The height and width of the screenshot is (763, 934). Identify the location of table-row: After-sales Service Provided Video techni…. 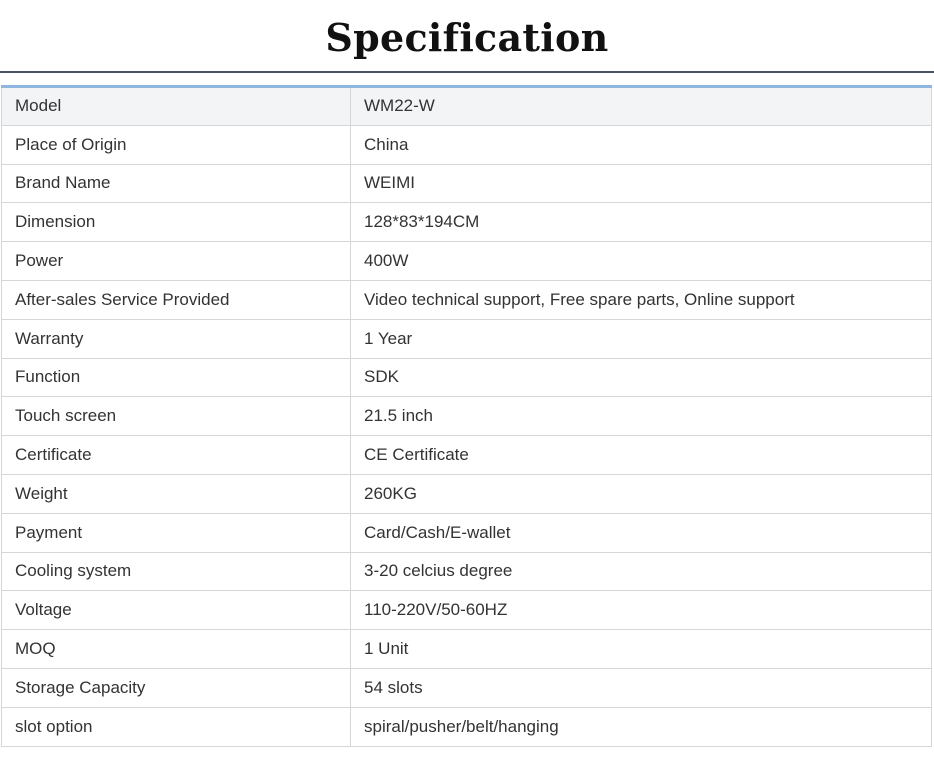
(466, 299).